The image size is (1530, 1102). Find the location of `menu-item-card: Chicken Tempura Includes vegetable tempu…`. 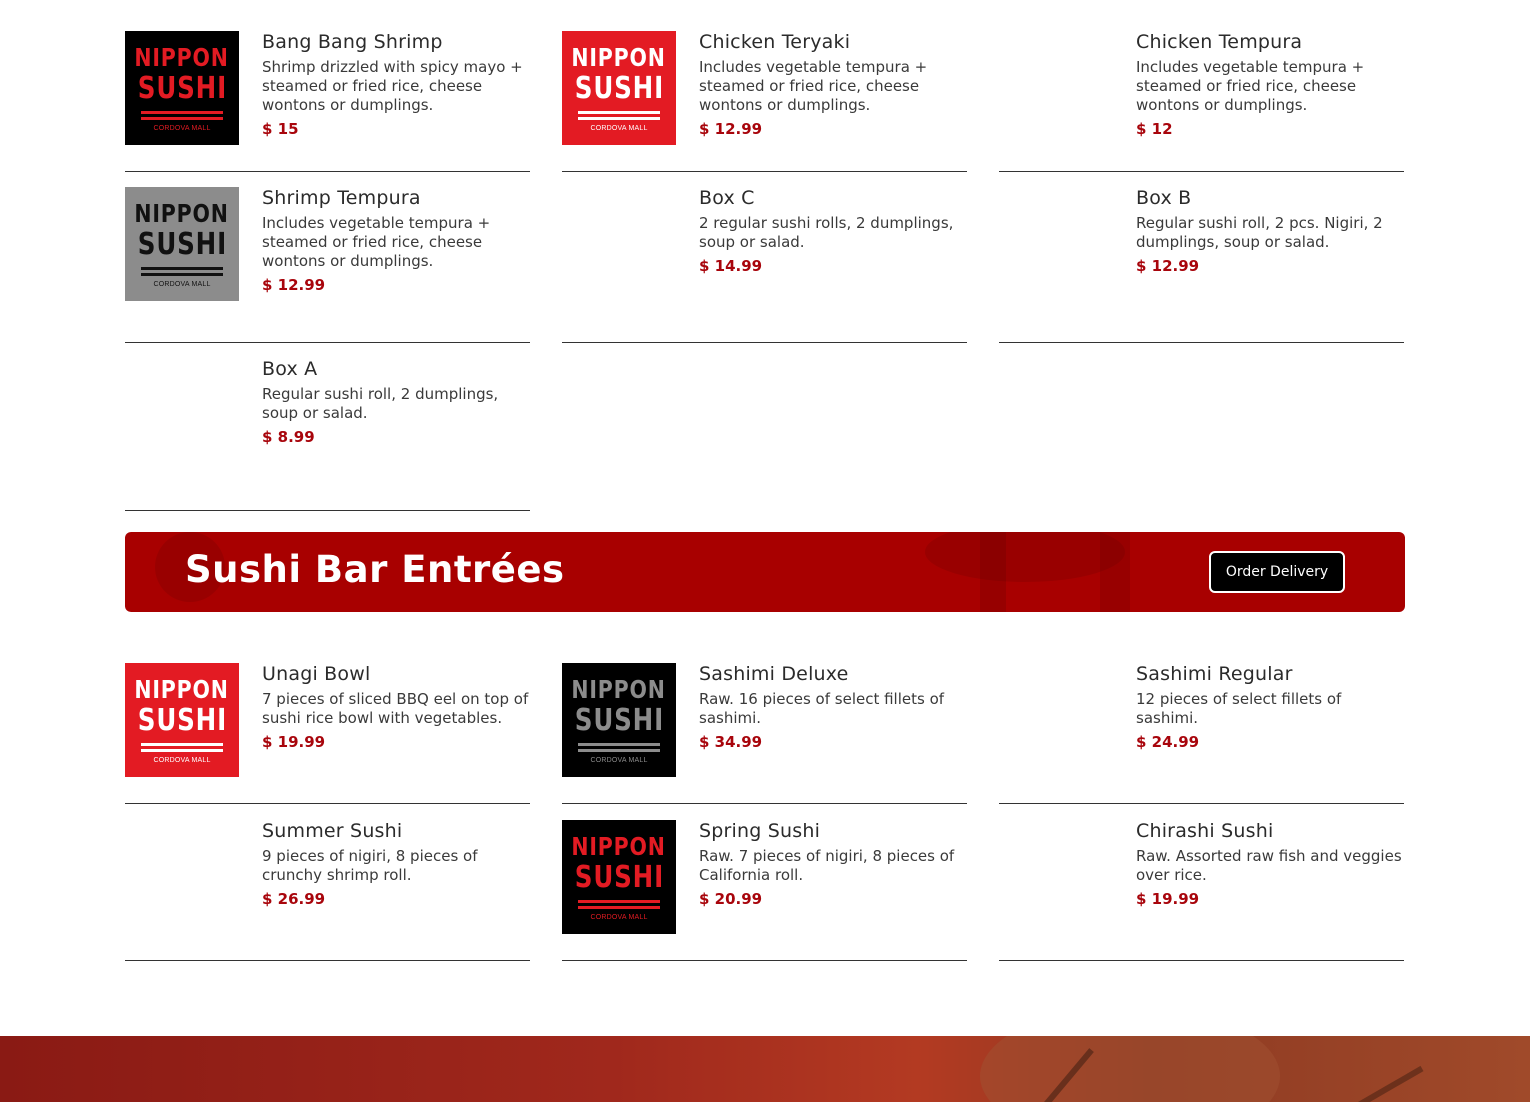

menu-item-card: Chicken Tempura Includes vegetable tempu… is located at coordinates (1201, 101).